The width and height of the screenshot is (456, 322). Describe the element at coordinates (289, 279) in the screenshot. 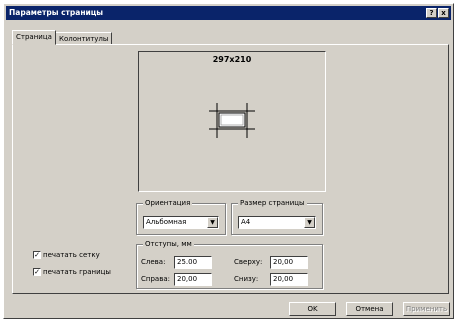

I see `margin-bottom-input: 20,00` at that location.